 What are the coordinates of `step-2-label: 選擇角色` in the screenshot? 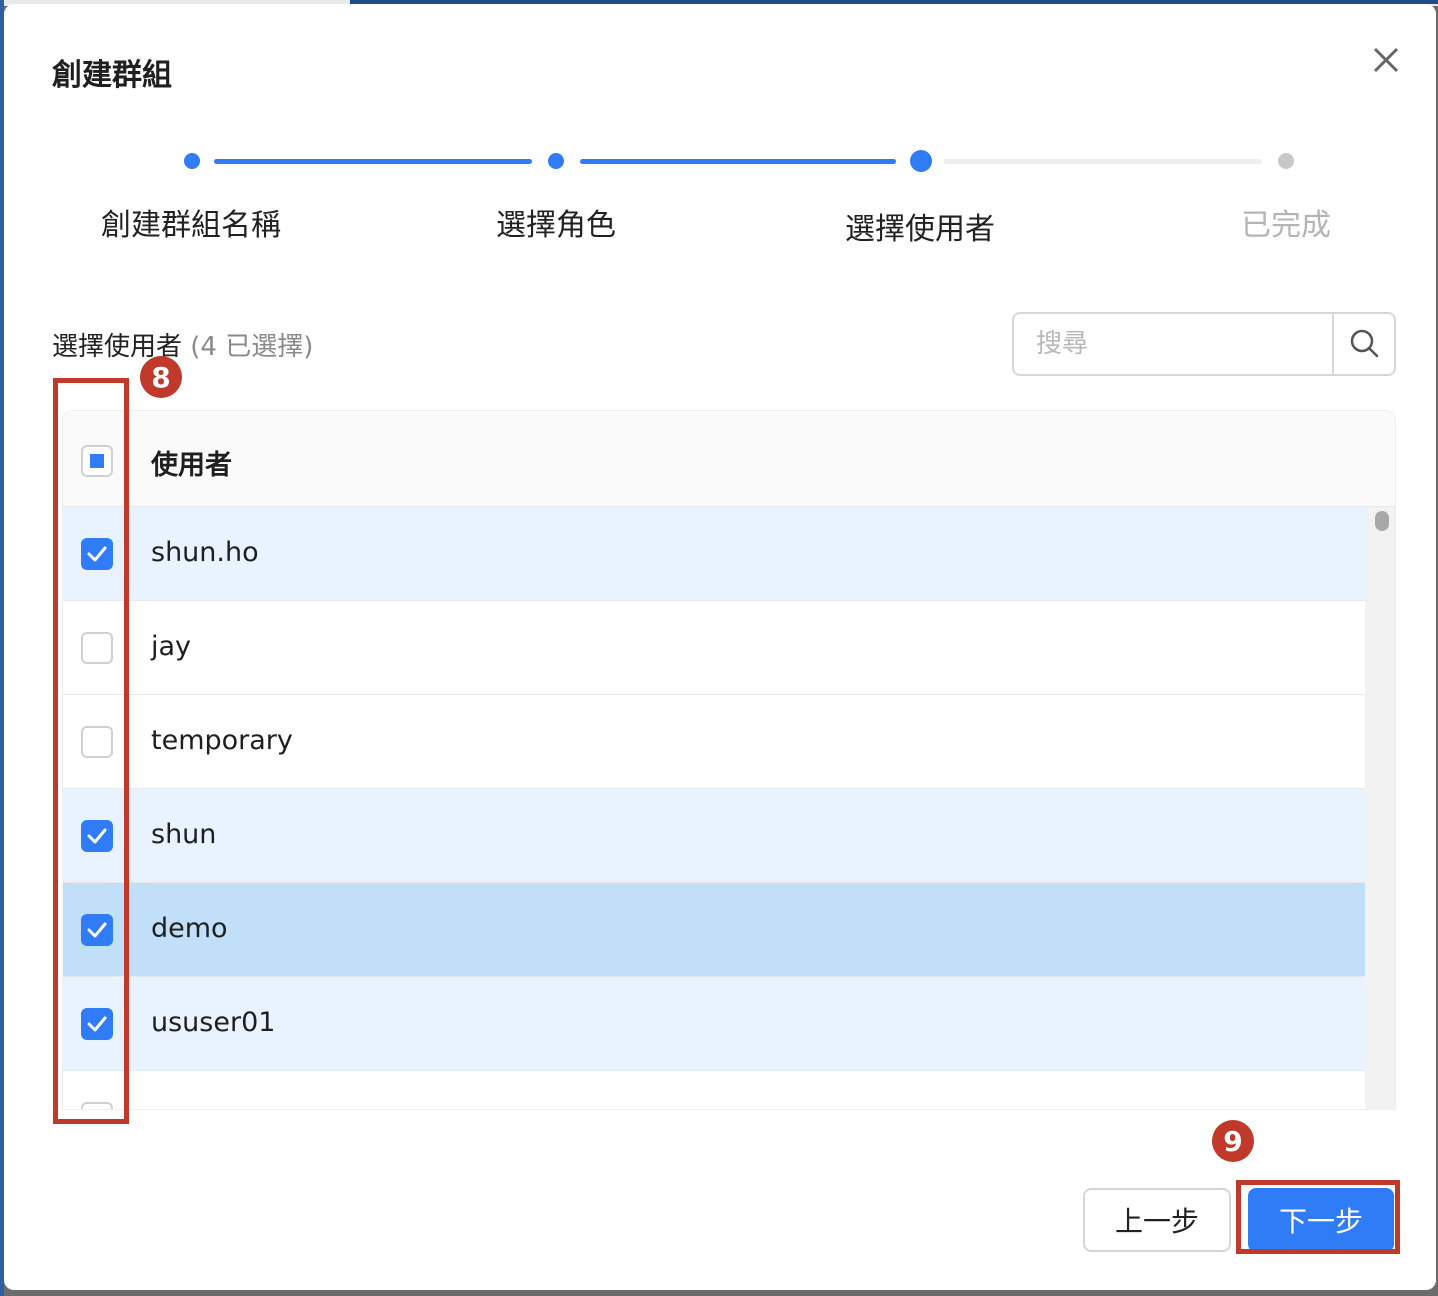 It's located at (556, 225).